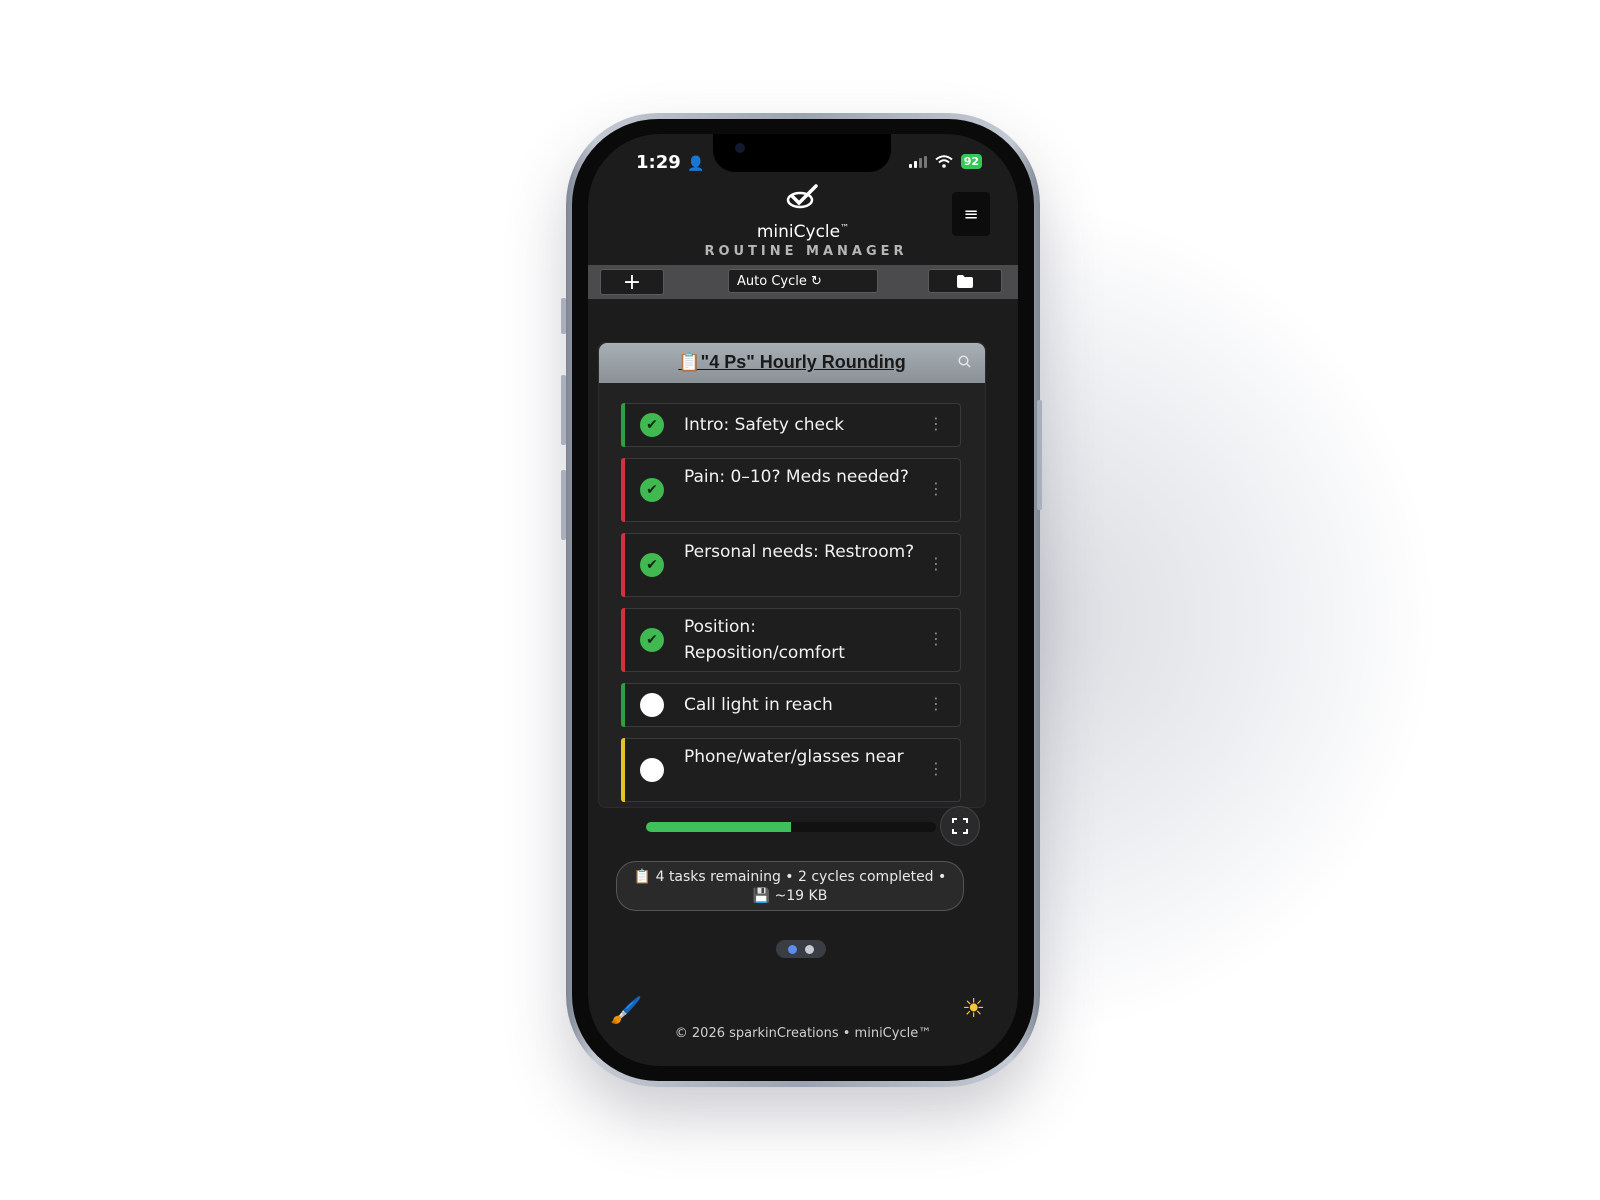  I want to click on task-row: ✔ Intro: Safety check ⋮, so click(791, 425).